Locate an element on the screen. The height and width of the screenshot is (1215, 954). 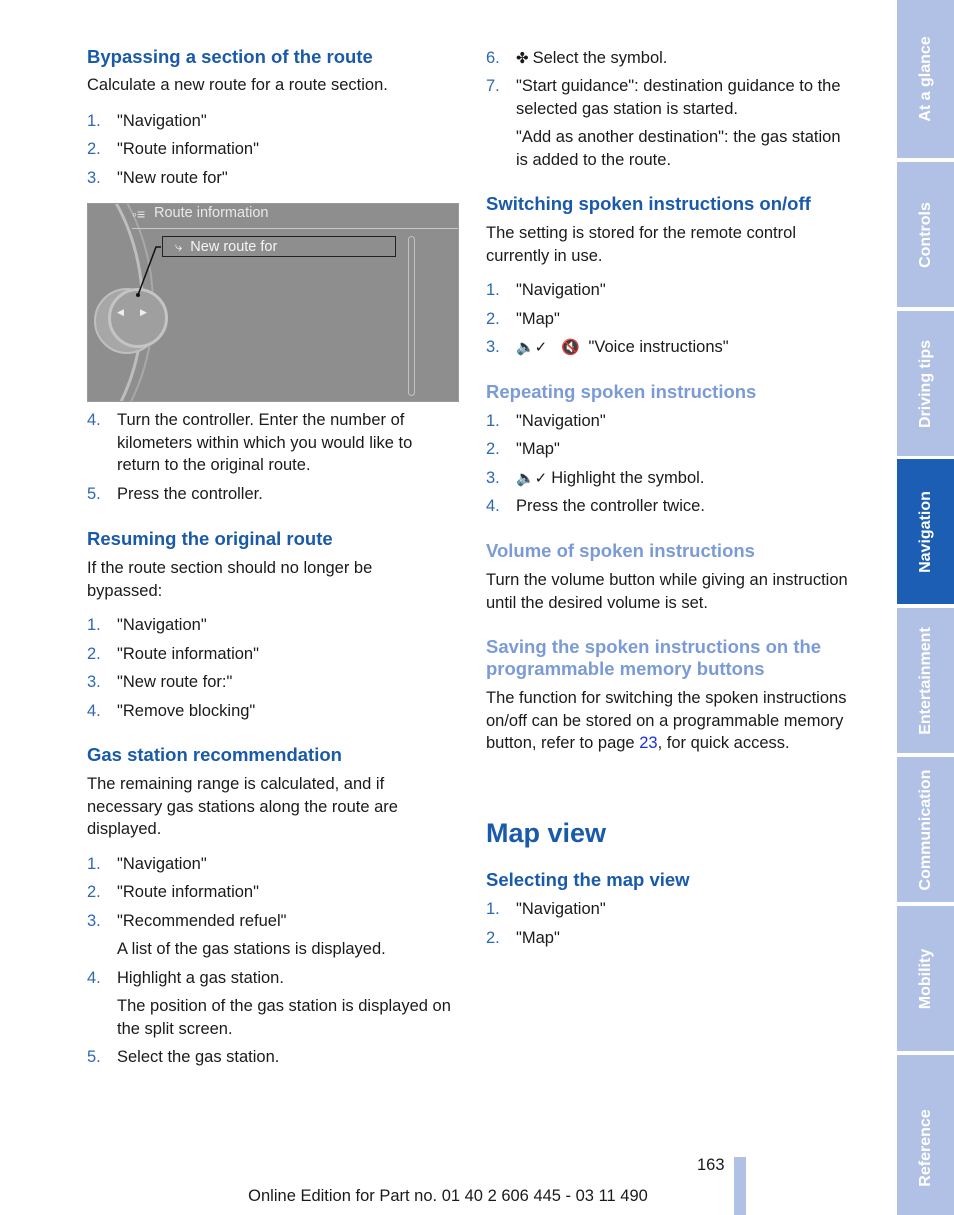
scrollbar is located at coordinates (411, 316).